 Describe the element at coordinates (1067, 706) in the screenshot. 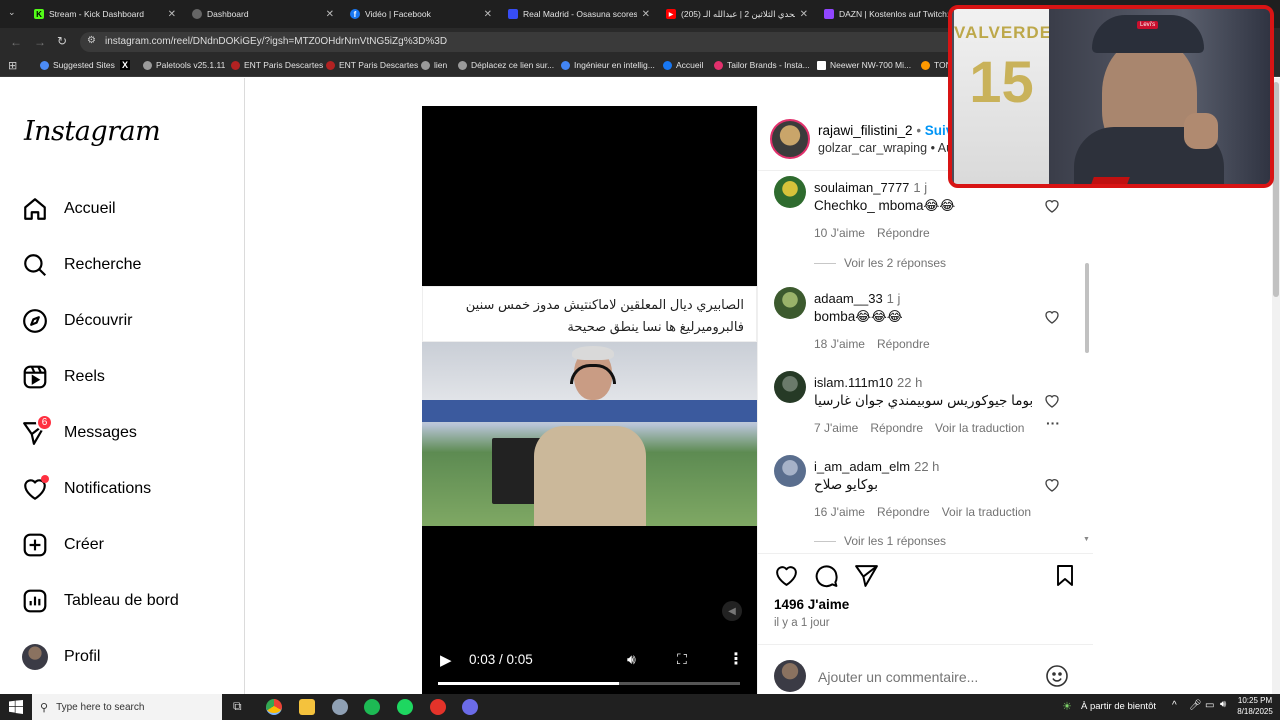

I see `weather-icon: ☀` at that location.